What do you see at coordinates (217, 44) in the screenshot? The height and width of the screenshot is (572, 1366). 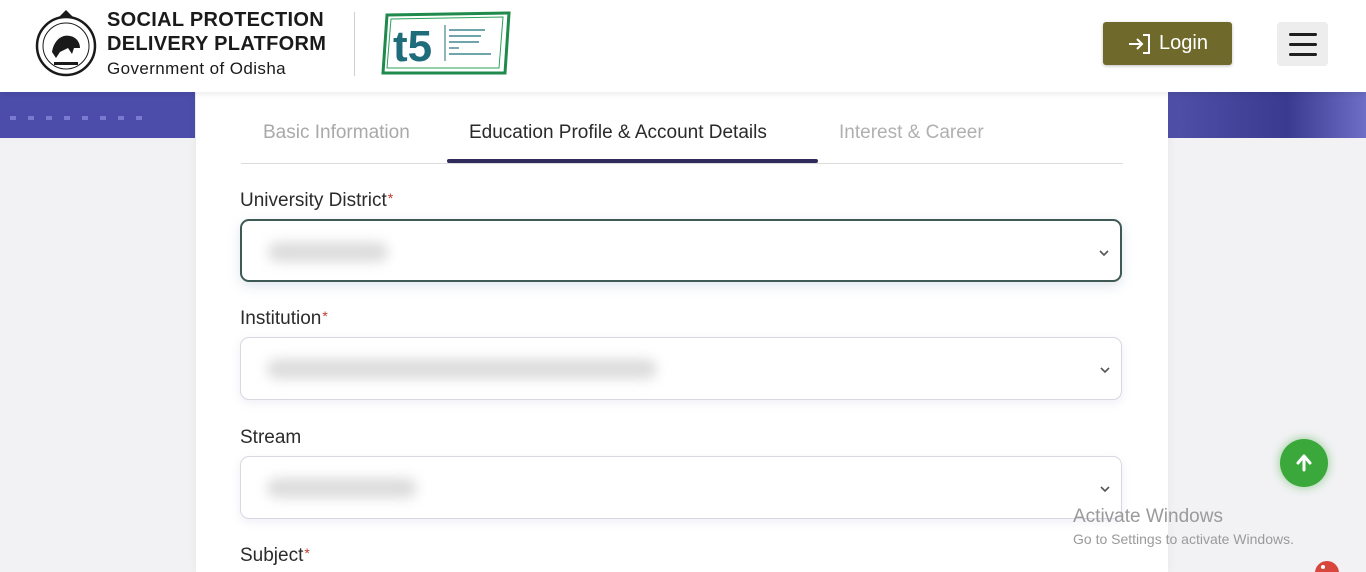 I see `org-name-line2: DELIVERY PLATFORM` at bounding box center [217, 44].